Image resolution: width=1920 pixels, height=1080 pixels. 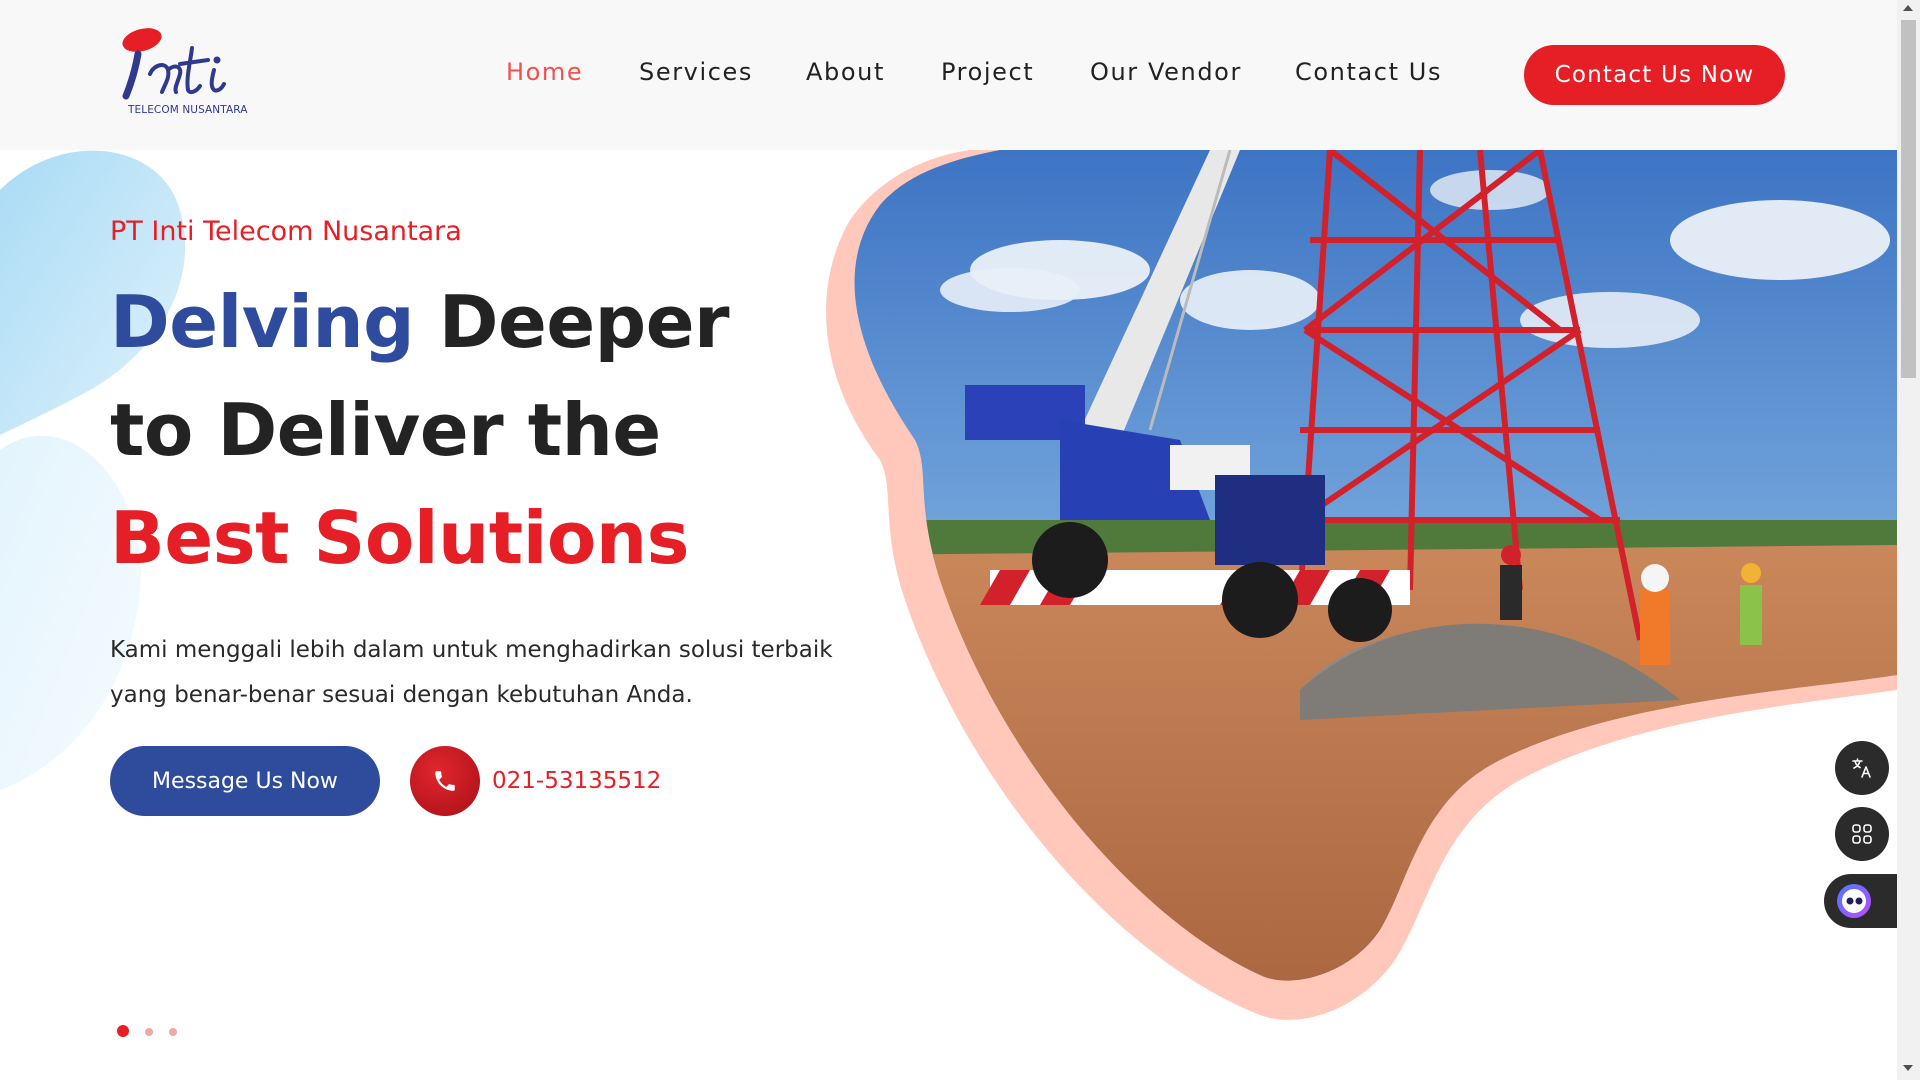 I want to click on nav-about: About, so click(x=845, y=72).